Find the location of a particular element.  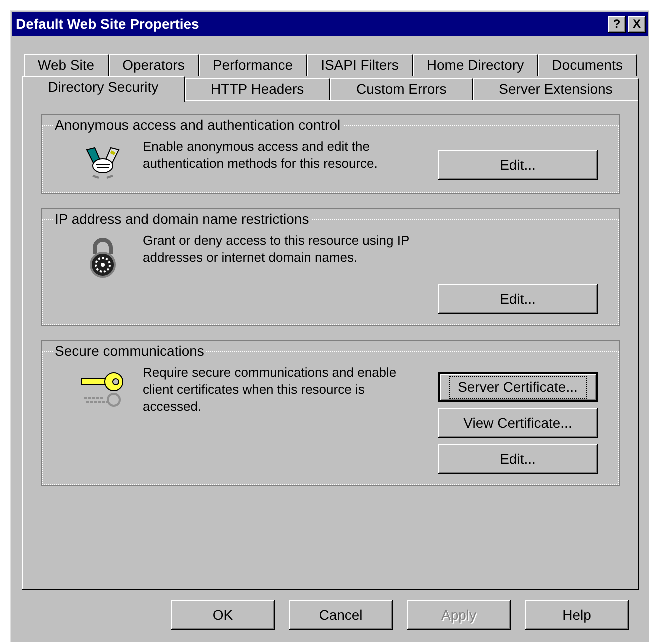

tab: Operators is located at coordinates (153, 65).